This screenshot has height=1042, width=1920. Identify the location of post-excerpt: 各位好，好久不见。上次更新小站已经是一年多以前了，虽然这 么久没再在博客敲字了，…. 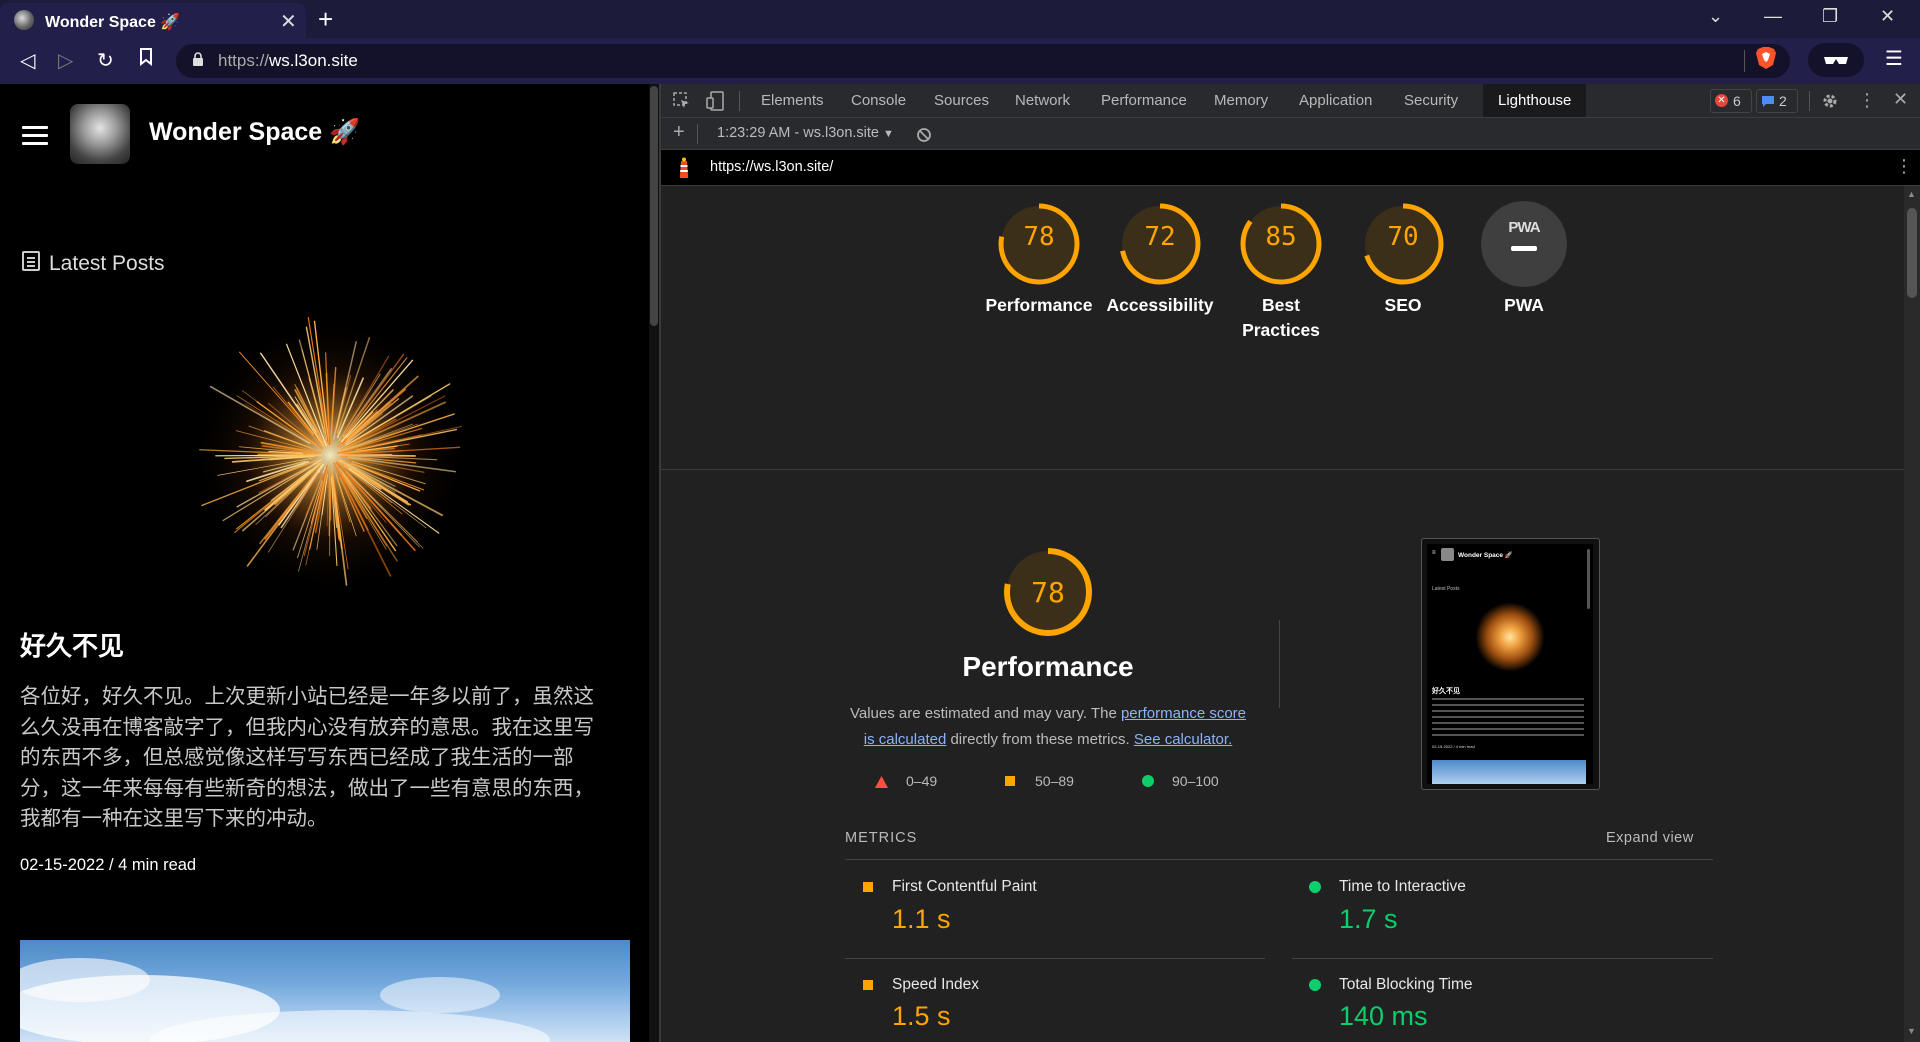
(307, 757).